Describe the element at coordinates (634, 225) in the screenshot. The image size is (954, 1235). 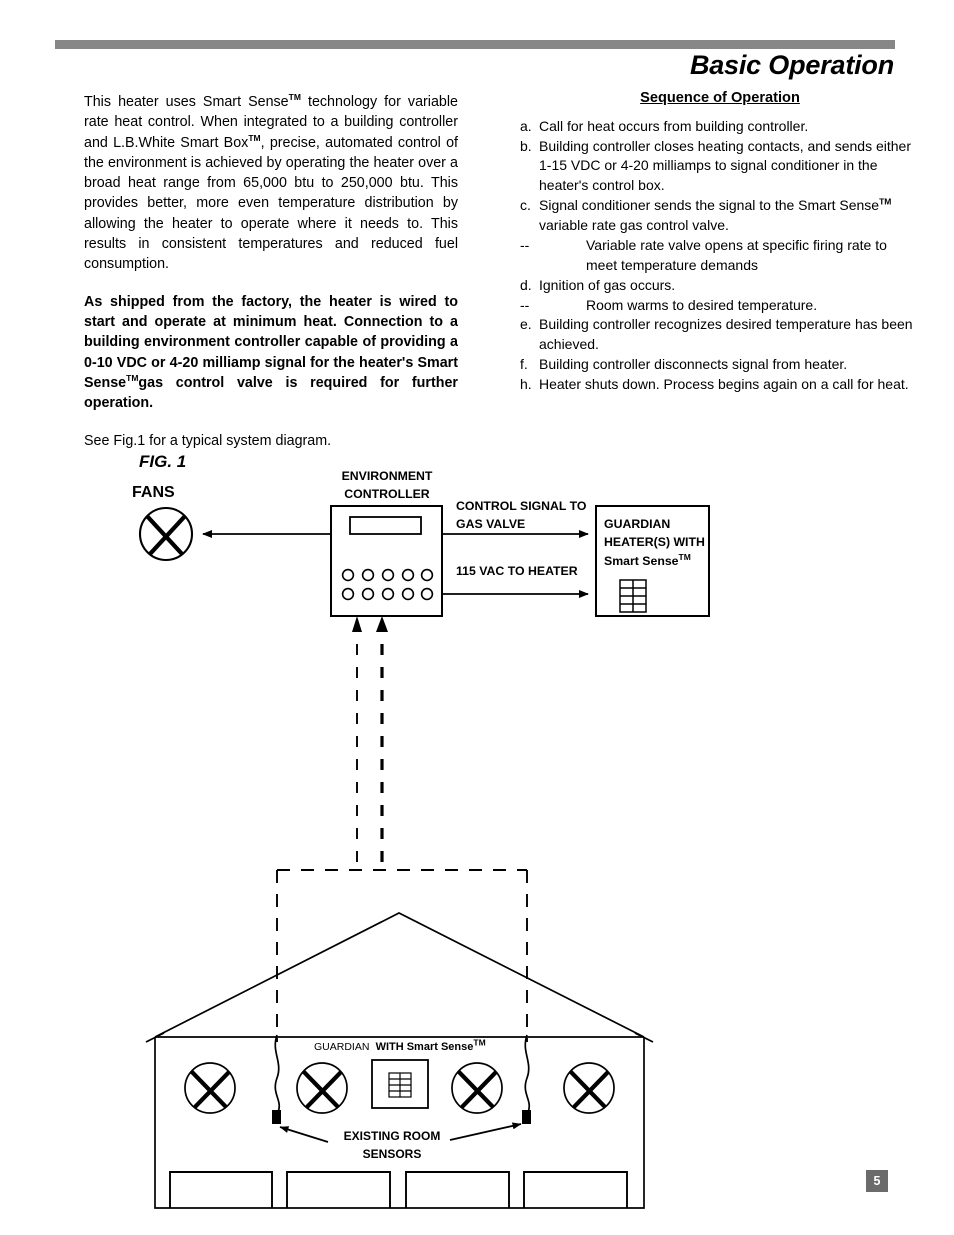
I see `sequence-item-text-after: variable rate gas control valve.` at that location.